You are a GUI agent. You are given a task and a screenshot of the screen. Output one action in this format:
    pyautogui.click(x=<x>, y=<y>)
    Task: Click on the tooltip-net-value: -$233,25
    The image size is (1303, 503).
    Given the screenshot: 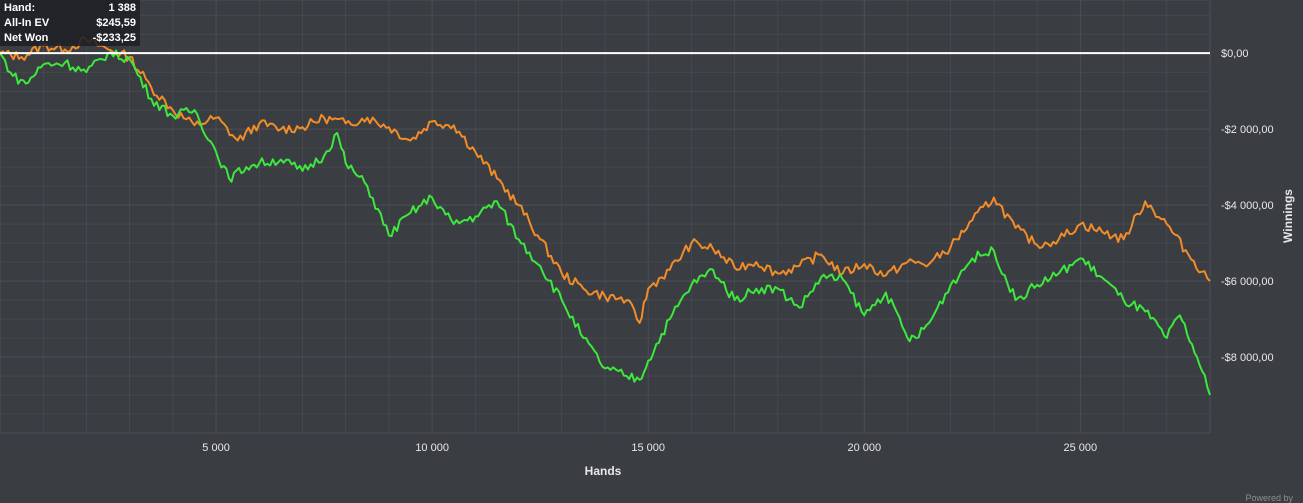 What is the action you would take?
    pyautogui.click(x=114, y=38)
    